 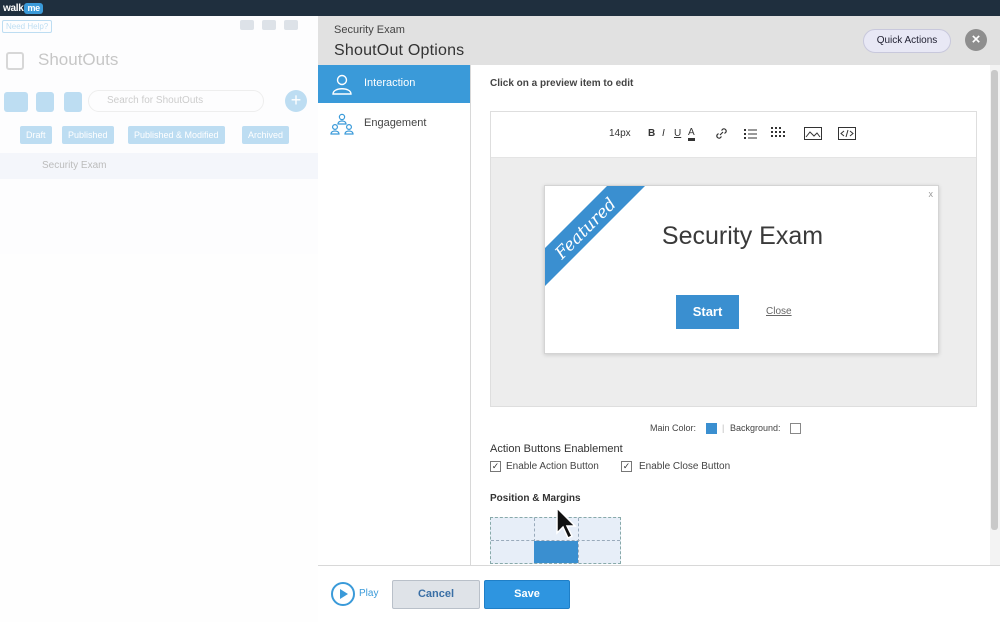 What do you see at coordinates (755, 428) in the screenshot?
I see `background-color-label: Background:` at bounding box center [755, 428].